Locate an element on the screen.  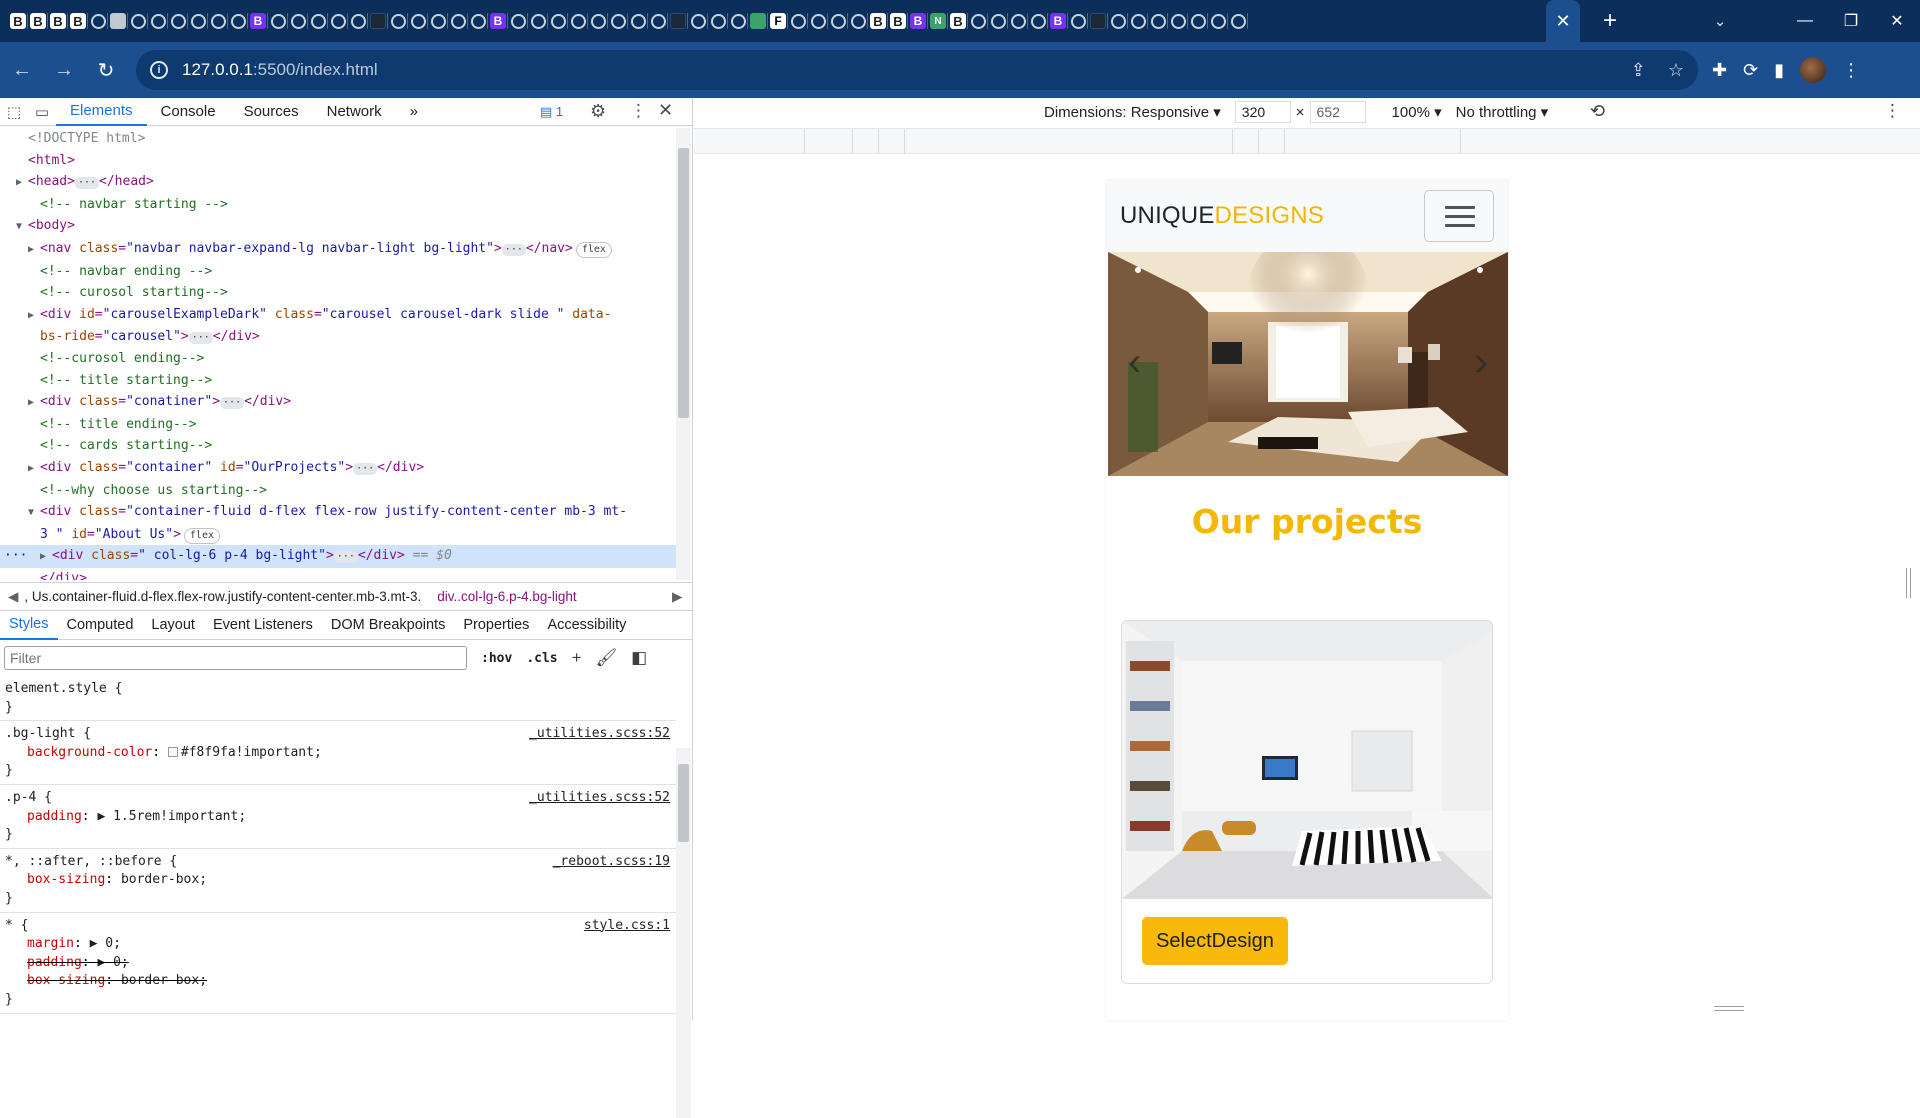
dom-scrollbar is located at coordinates (683, 354).